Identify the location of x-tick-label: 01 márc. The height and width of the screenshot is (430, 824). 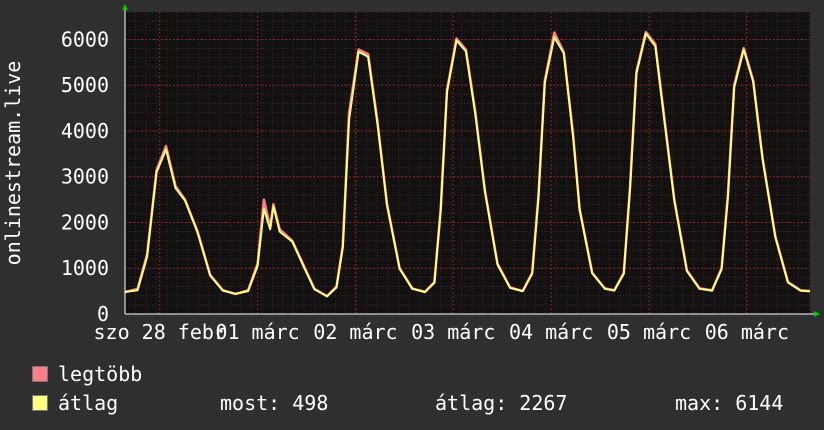
(257, 332).